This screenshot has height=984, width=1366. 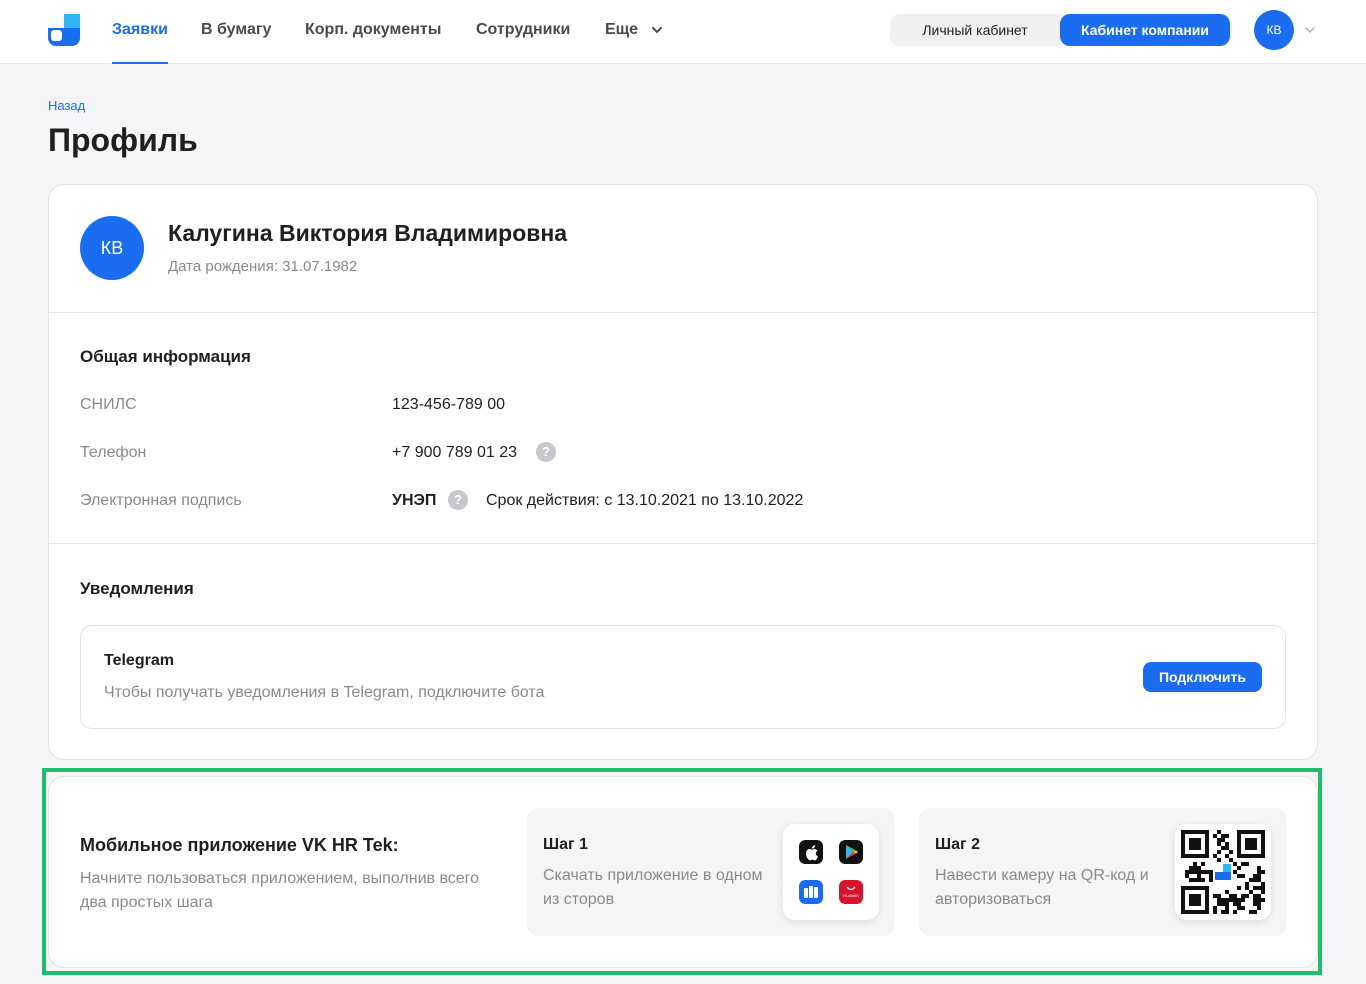 I want to click on phone-help-icon: ?, so click(x=546, y=452).